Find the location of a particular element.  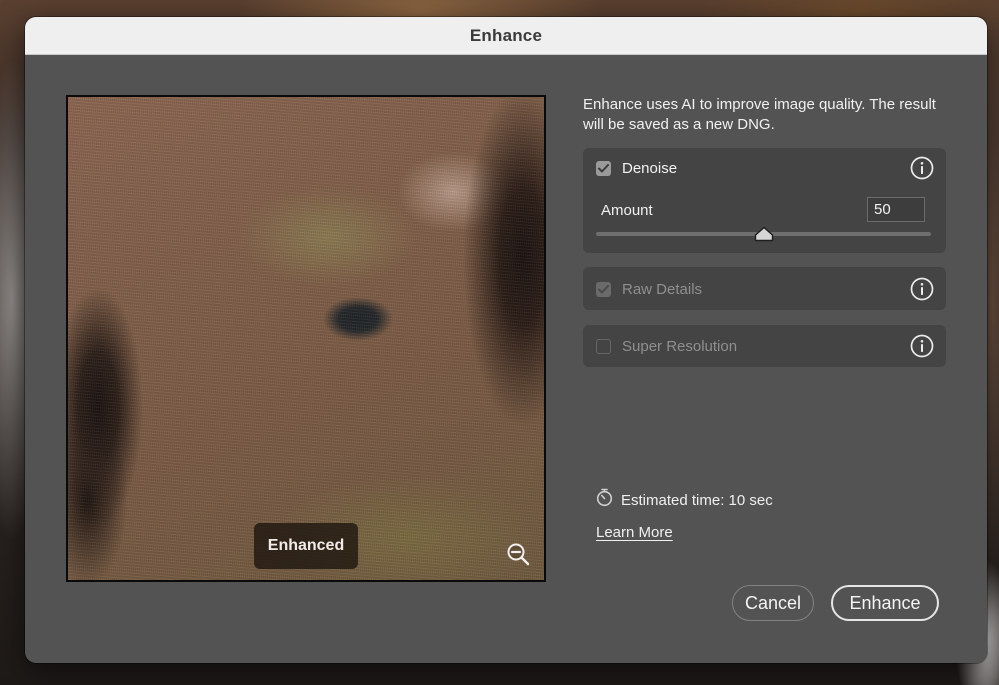

amount-slider is located at coordinates (763, 234).